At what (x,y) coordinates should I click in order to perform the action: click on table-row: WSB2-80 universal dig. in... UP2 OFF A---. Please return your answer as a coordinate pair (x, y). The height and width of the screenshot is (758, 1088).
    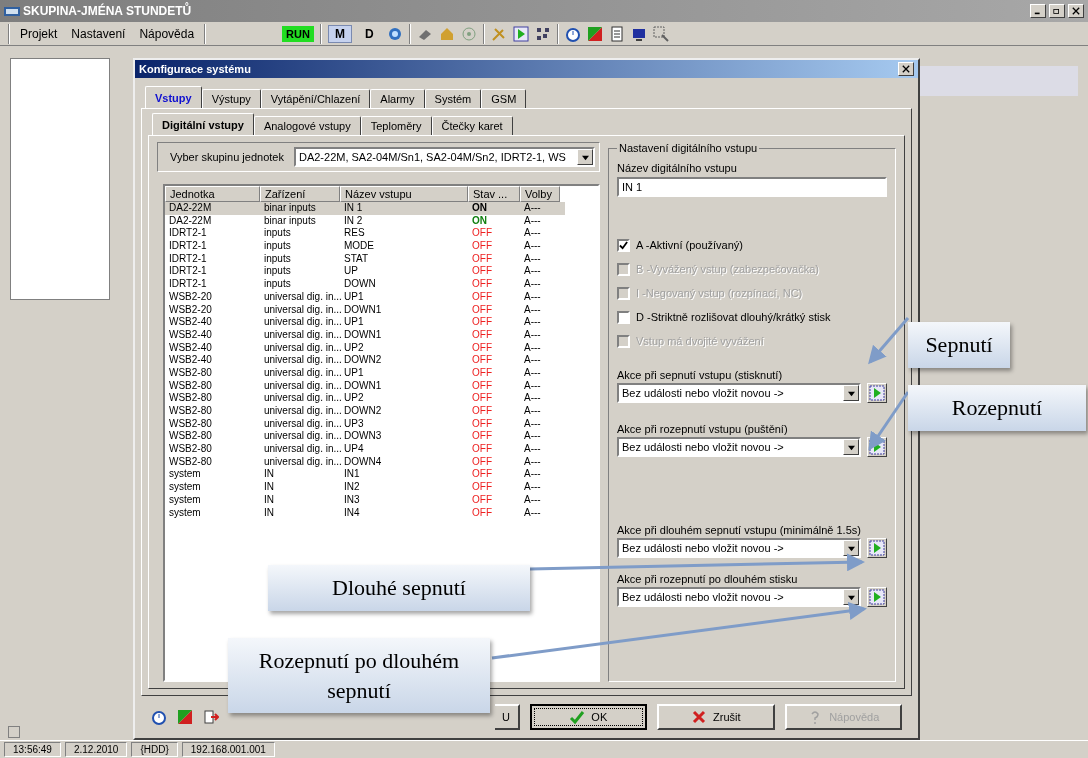
    Looking at the image, I should click on (365, 398).